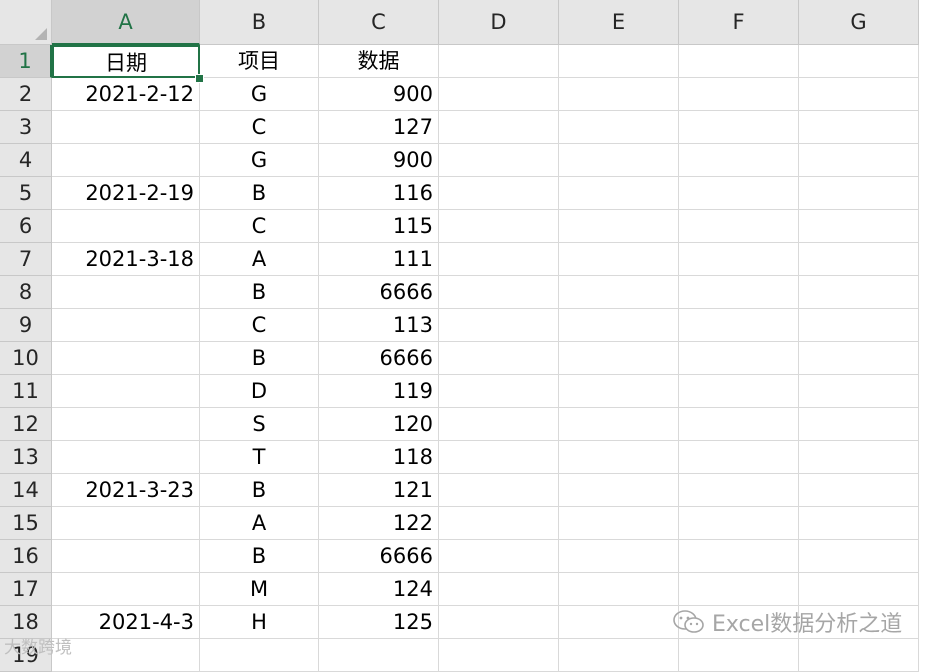  Describe the element at coordinates (739, 226) in the screenshot. I see `cell-f6` at that location.